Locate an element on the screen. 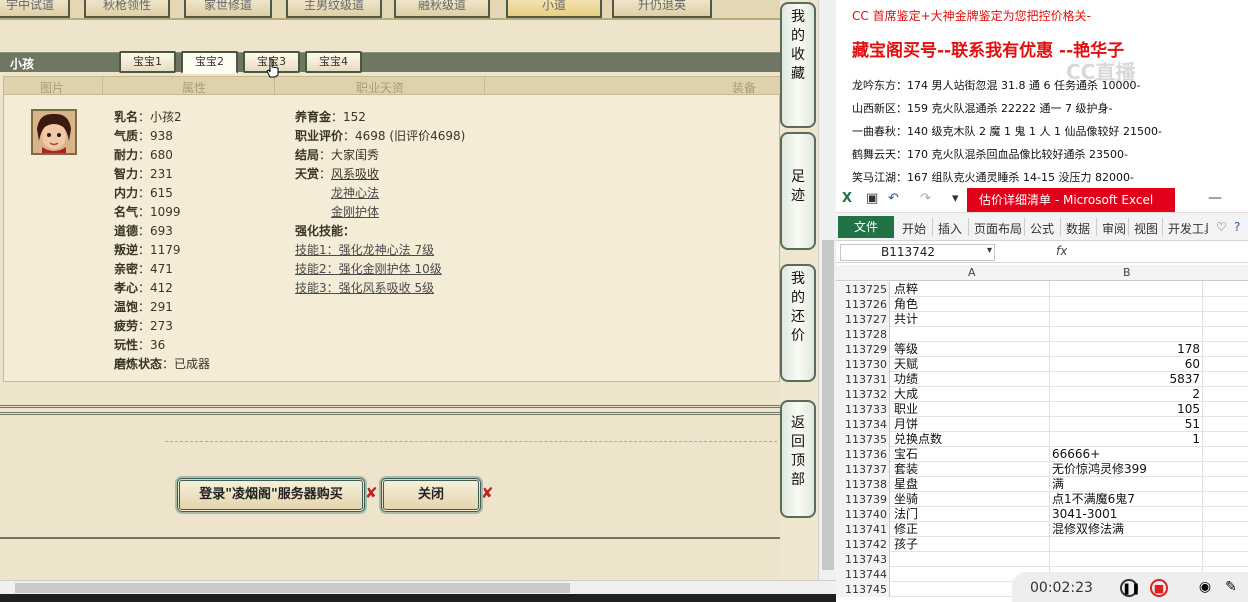 The image size is (1248, 602). cell-b: 混修双修法满 is located at coordinates (1127, 529).